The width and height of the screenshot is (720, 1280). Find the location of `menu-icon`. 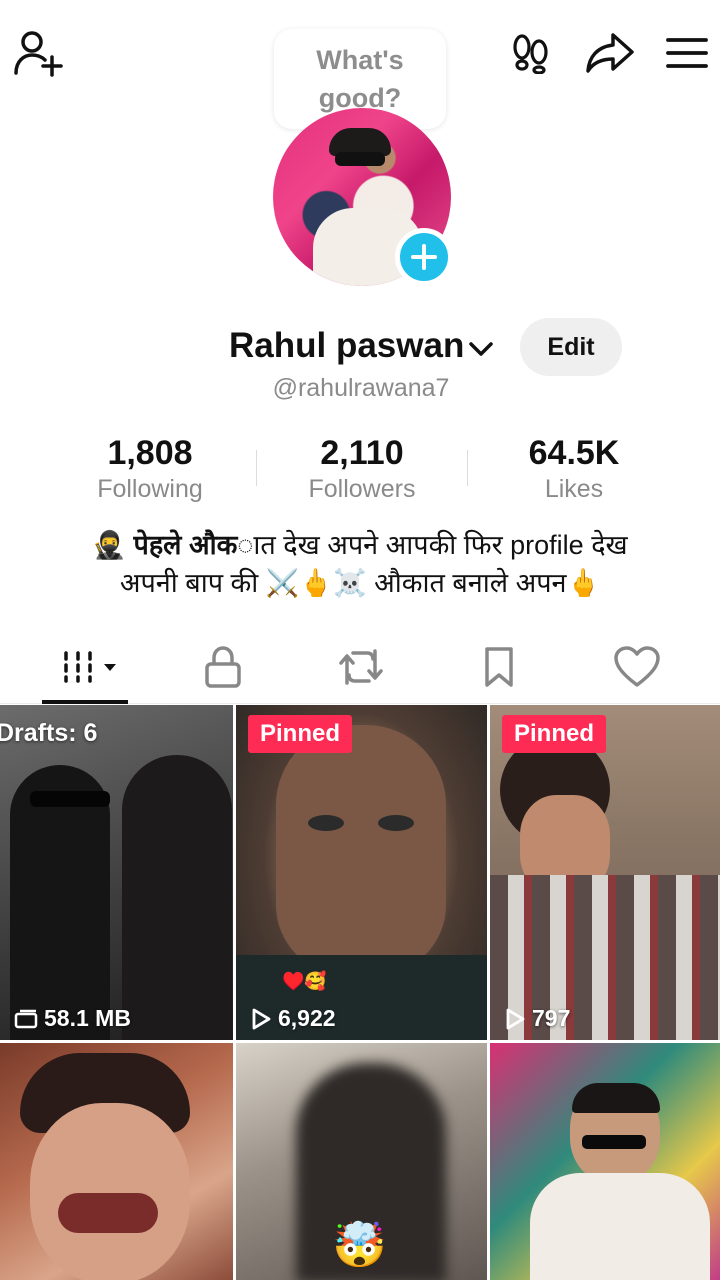

menu-icon is located at coordinates (687, 53).